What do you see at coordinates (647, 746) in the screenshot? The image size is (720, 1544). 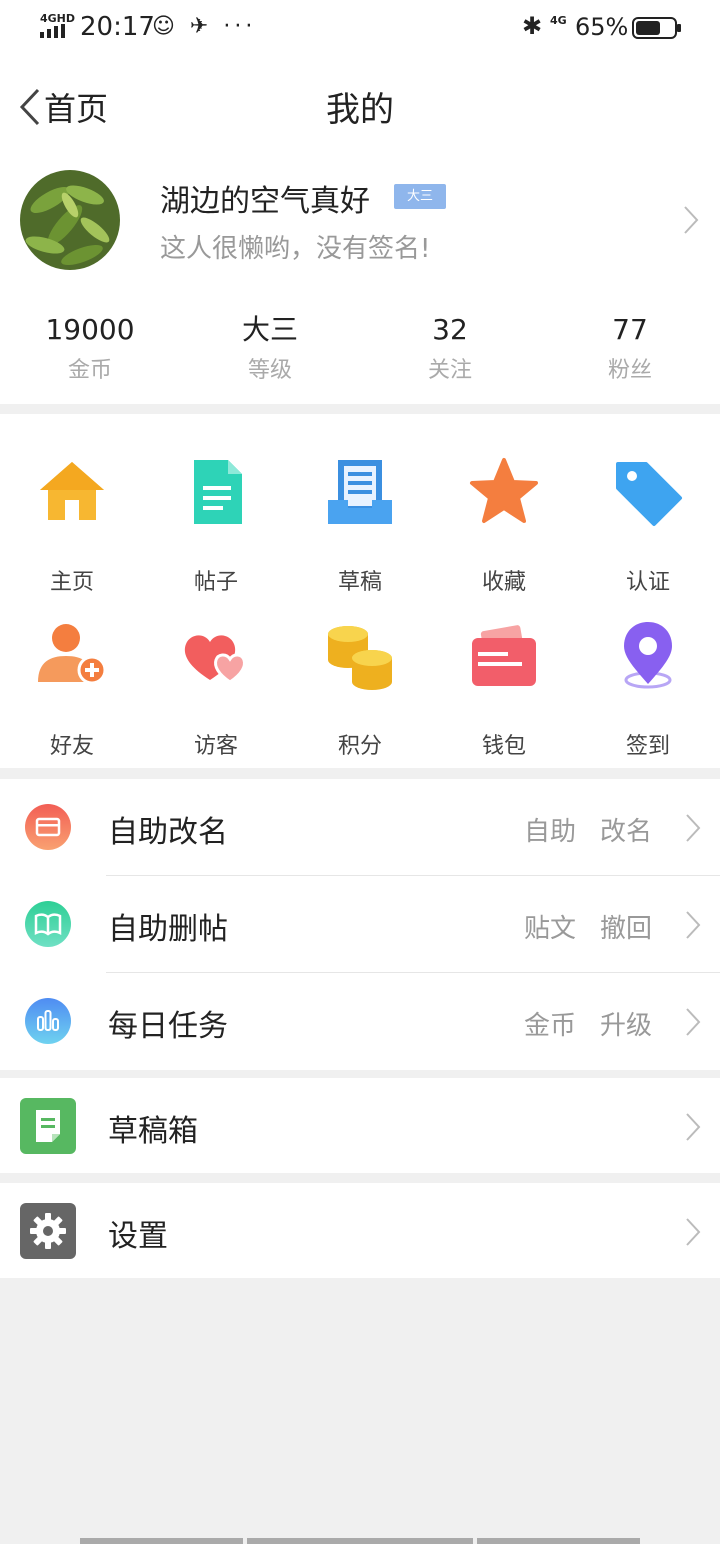 I see `grid-item-label: 签到` at bounding box center [647, 746].